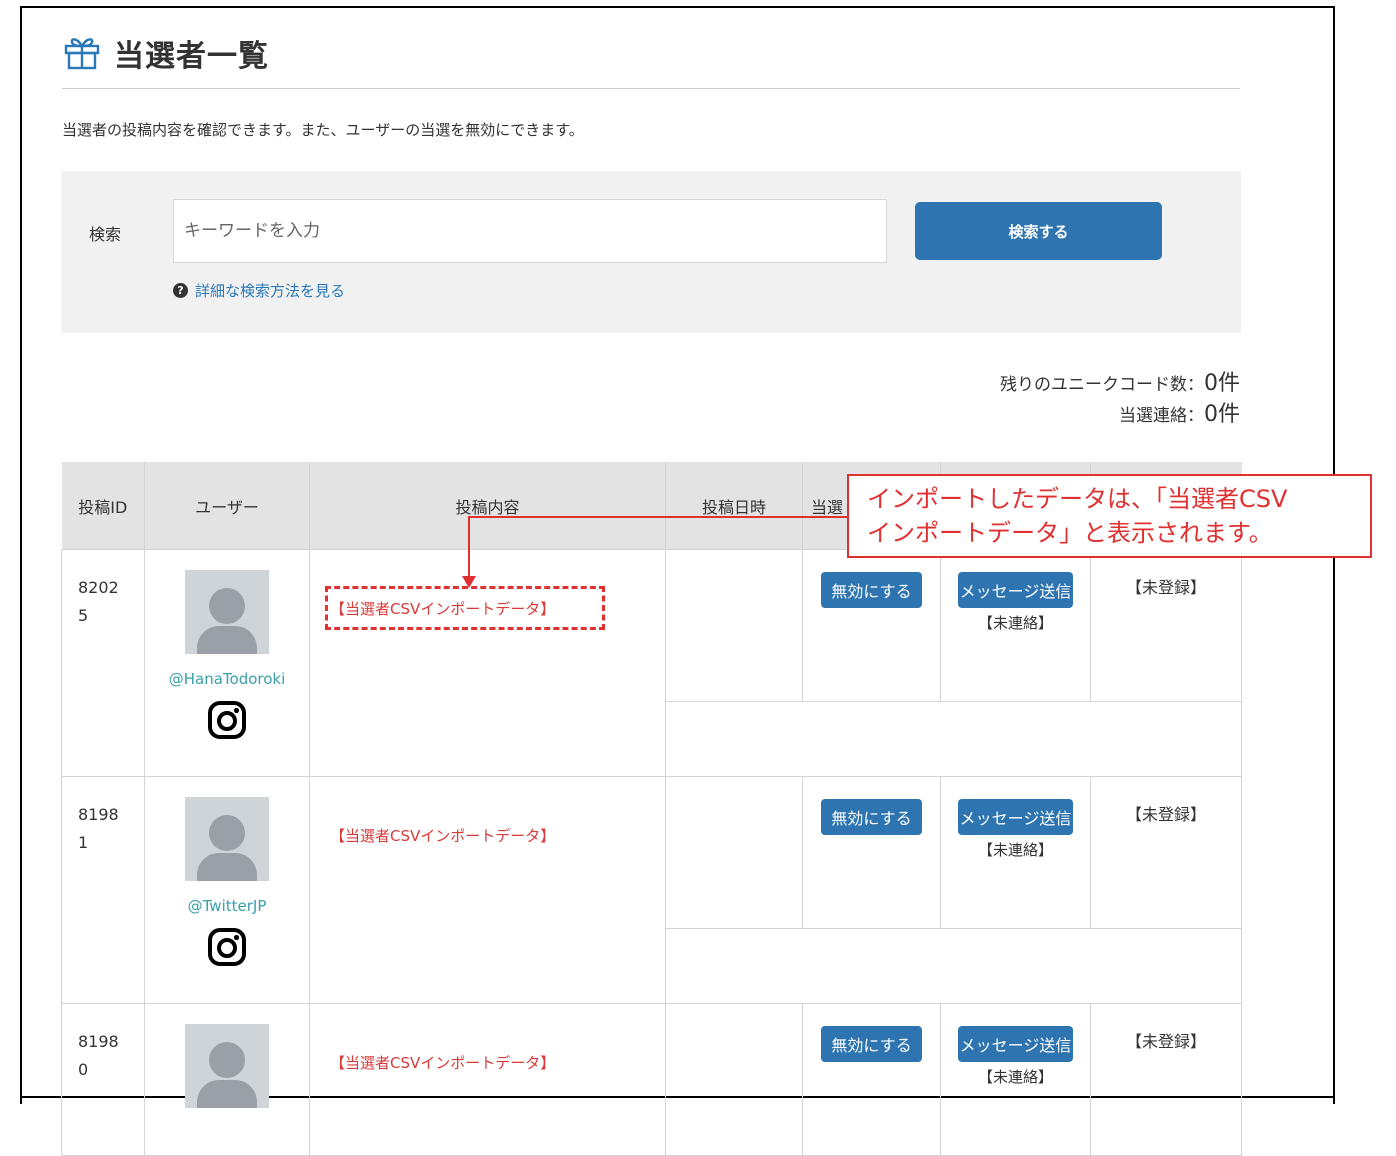 The height and width of the screenshot is (1156, 1396). Describe the element at coordinates (103, 1079) in the screenshot. I see `post-id-cell: 8198 0` at that location.